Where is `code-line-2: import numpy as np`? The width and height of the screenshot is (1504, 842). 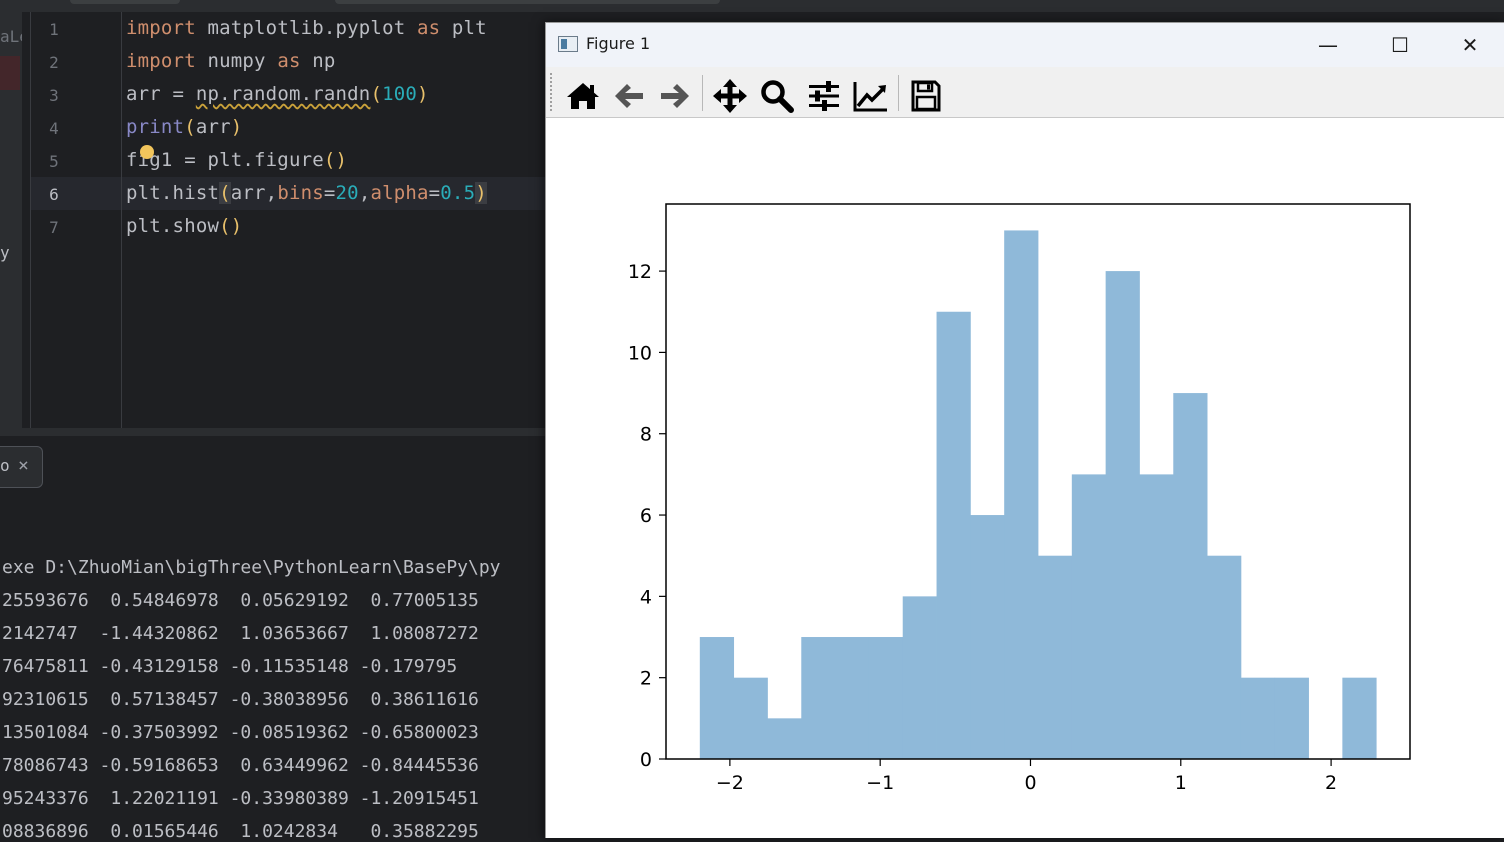 code-line-2: import numpy as np is located at coordinates (231, 61).